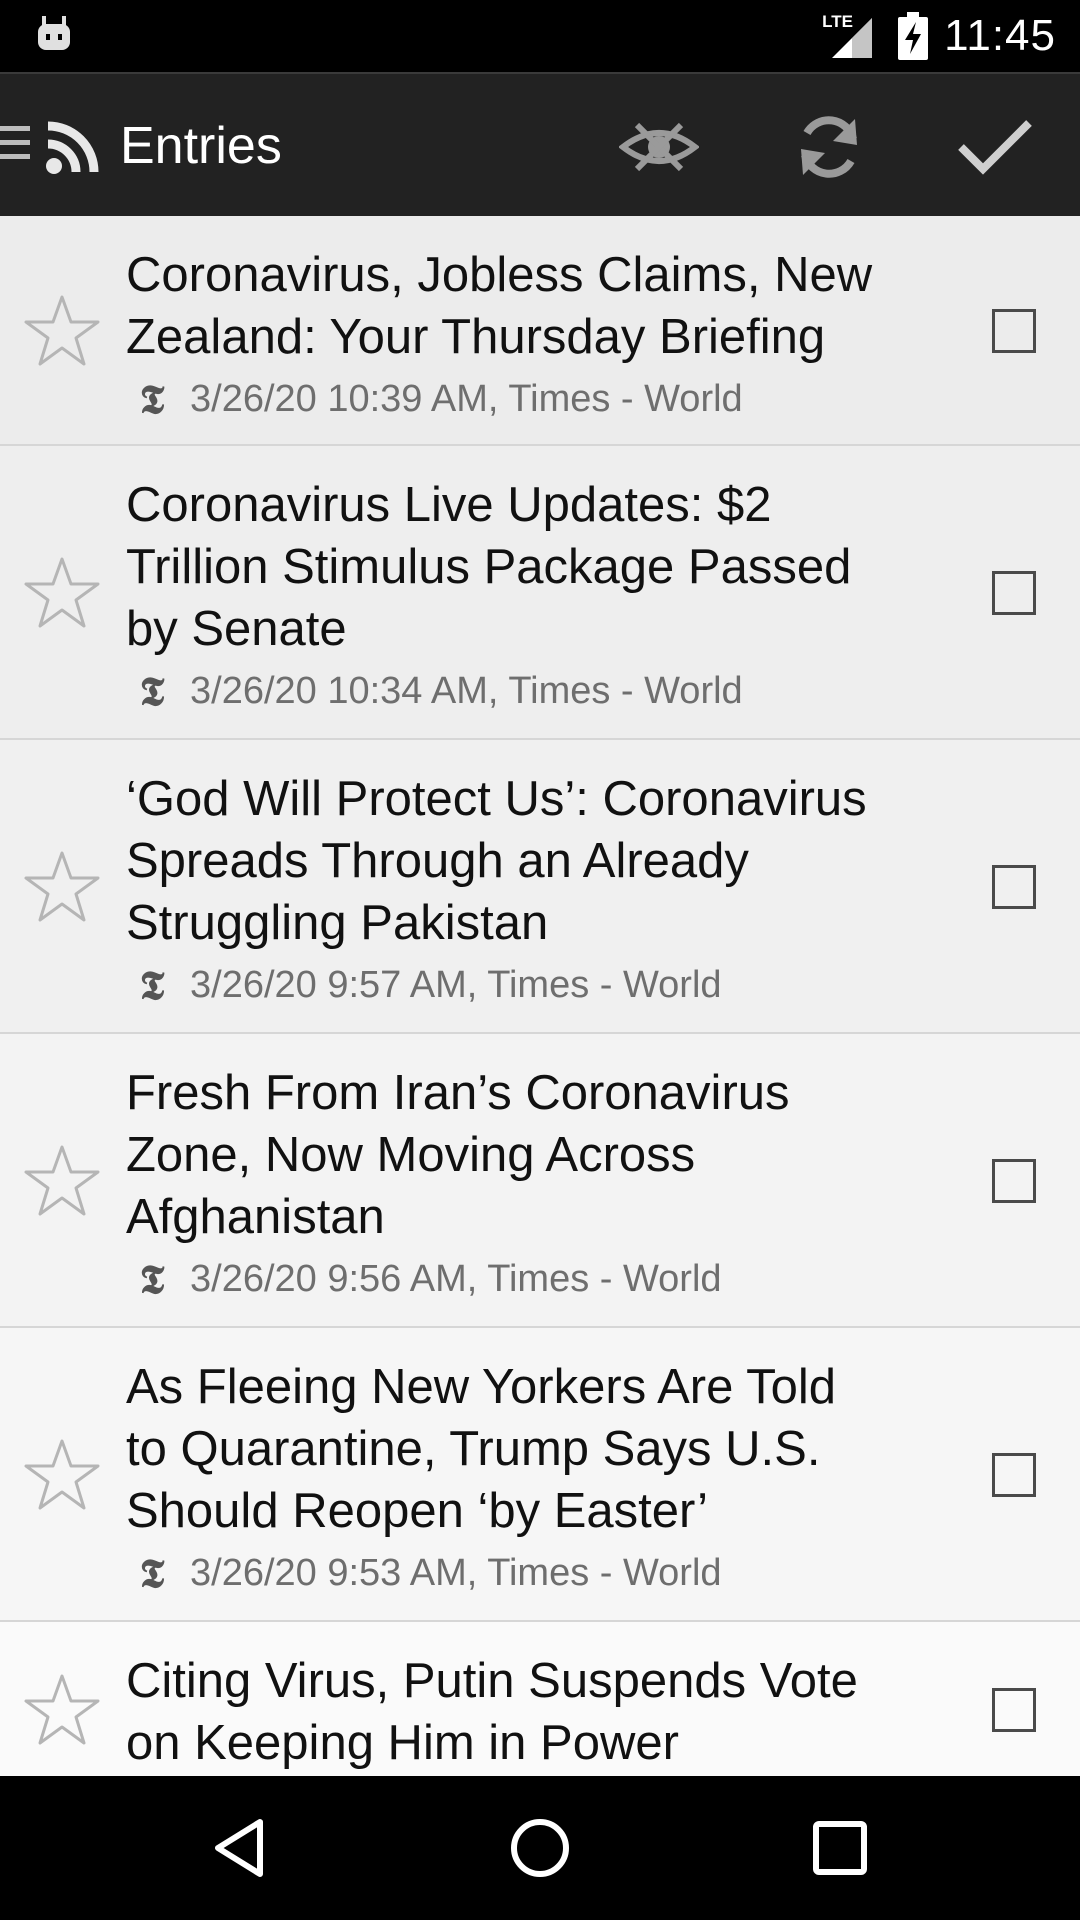 The image size is (1080, 1920). What do you see at coordinates (437, 861) in the screenshot?
I see `entry-title-line: Spreads Through an Already` at bounding box center [437, 861].